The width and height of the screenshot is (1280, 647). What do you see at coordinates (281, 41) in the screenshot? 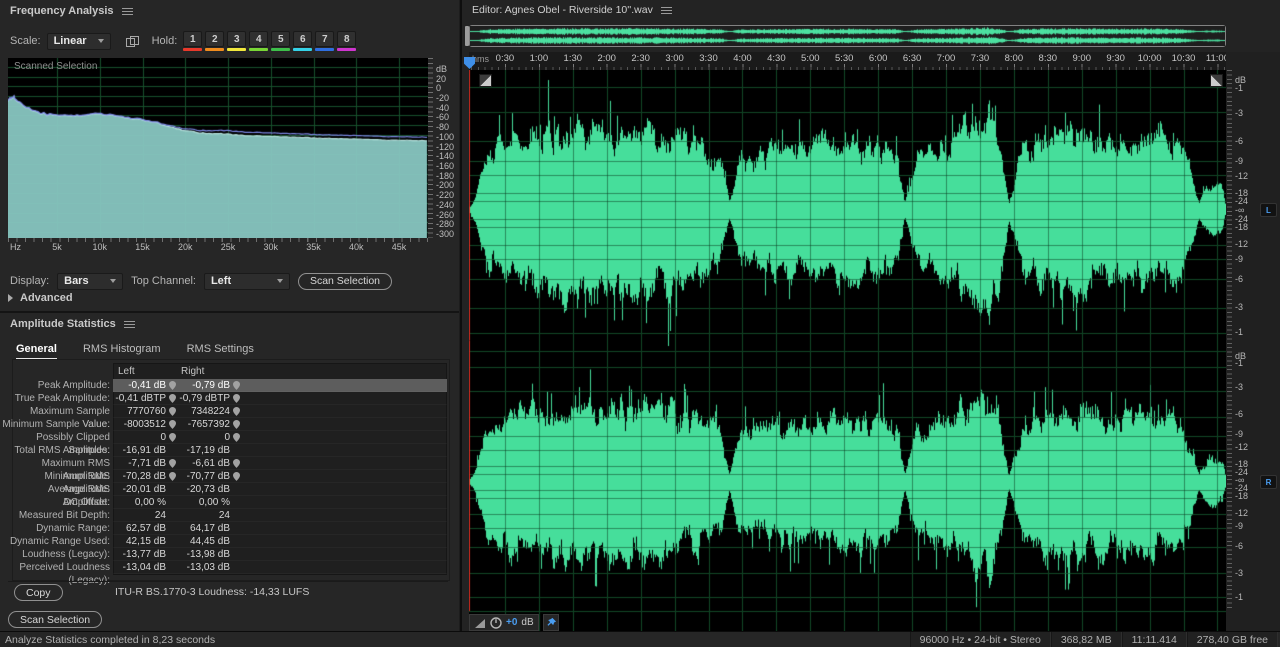
I see `hold-button-5: 5` at bounding box center [281, 41].